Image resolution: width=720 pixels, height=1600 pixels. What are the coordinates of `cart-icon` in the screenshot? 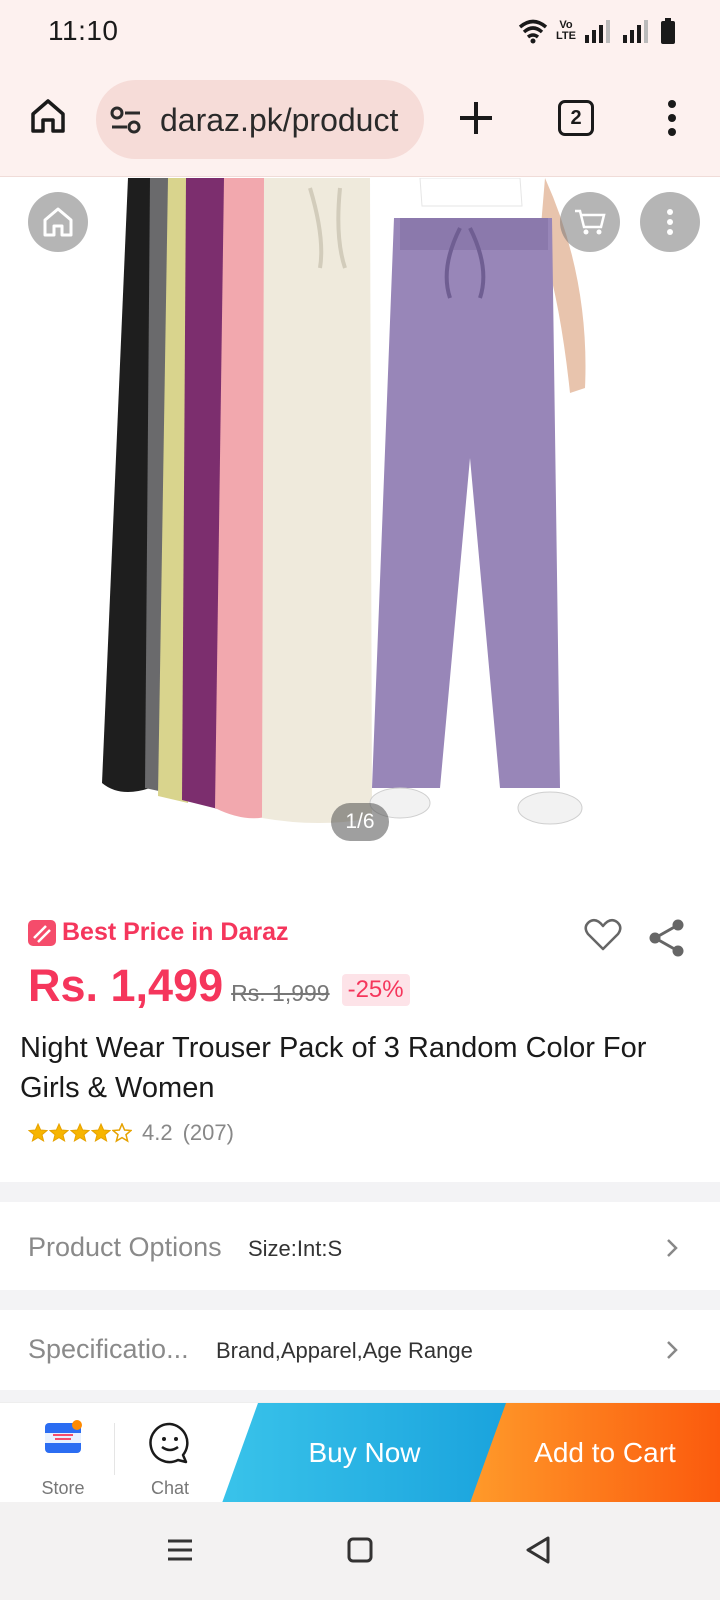 It's located at (590, 222).